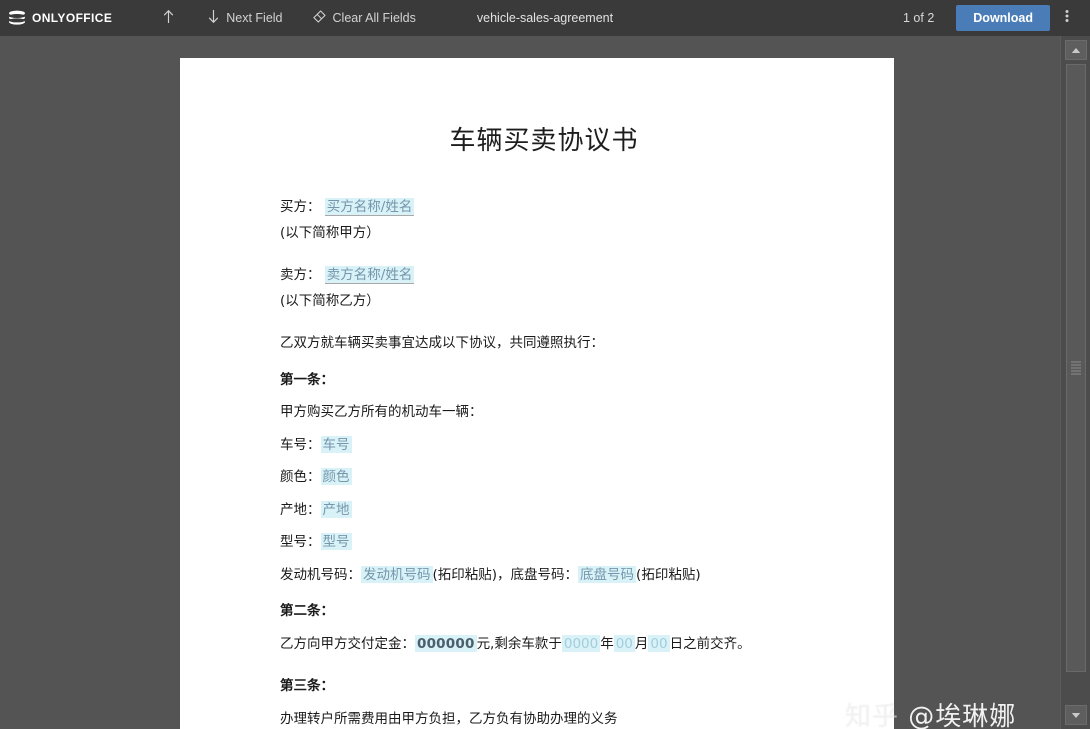  I want to click on month-unit: 月, so click(641, 643).